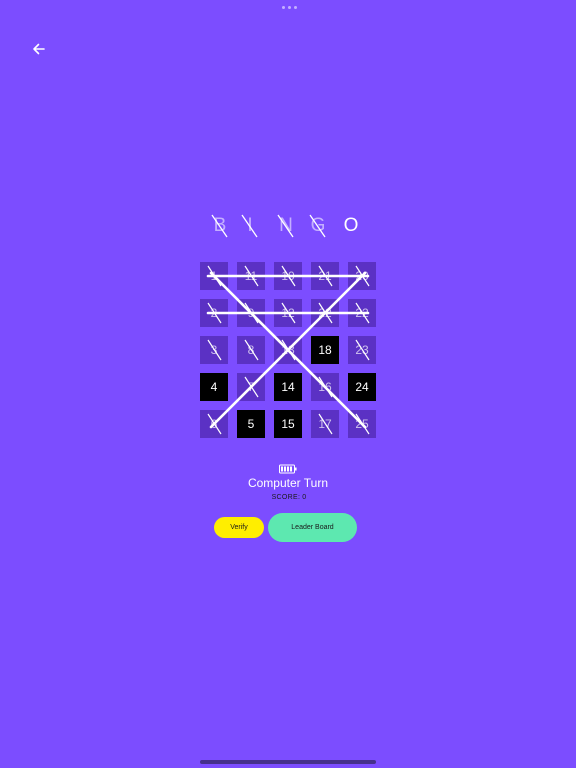 This screenshot has height=768, width=576. I want to click on bingo-letter-o: O, so click(351, 226).